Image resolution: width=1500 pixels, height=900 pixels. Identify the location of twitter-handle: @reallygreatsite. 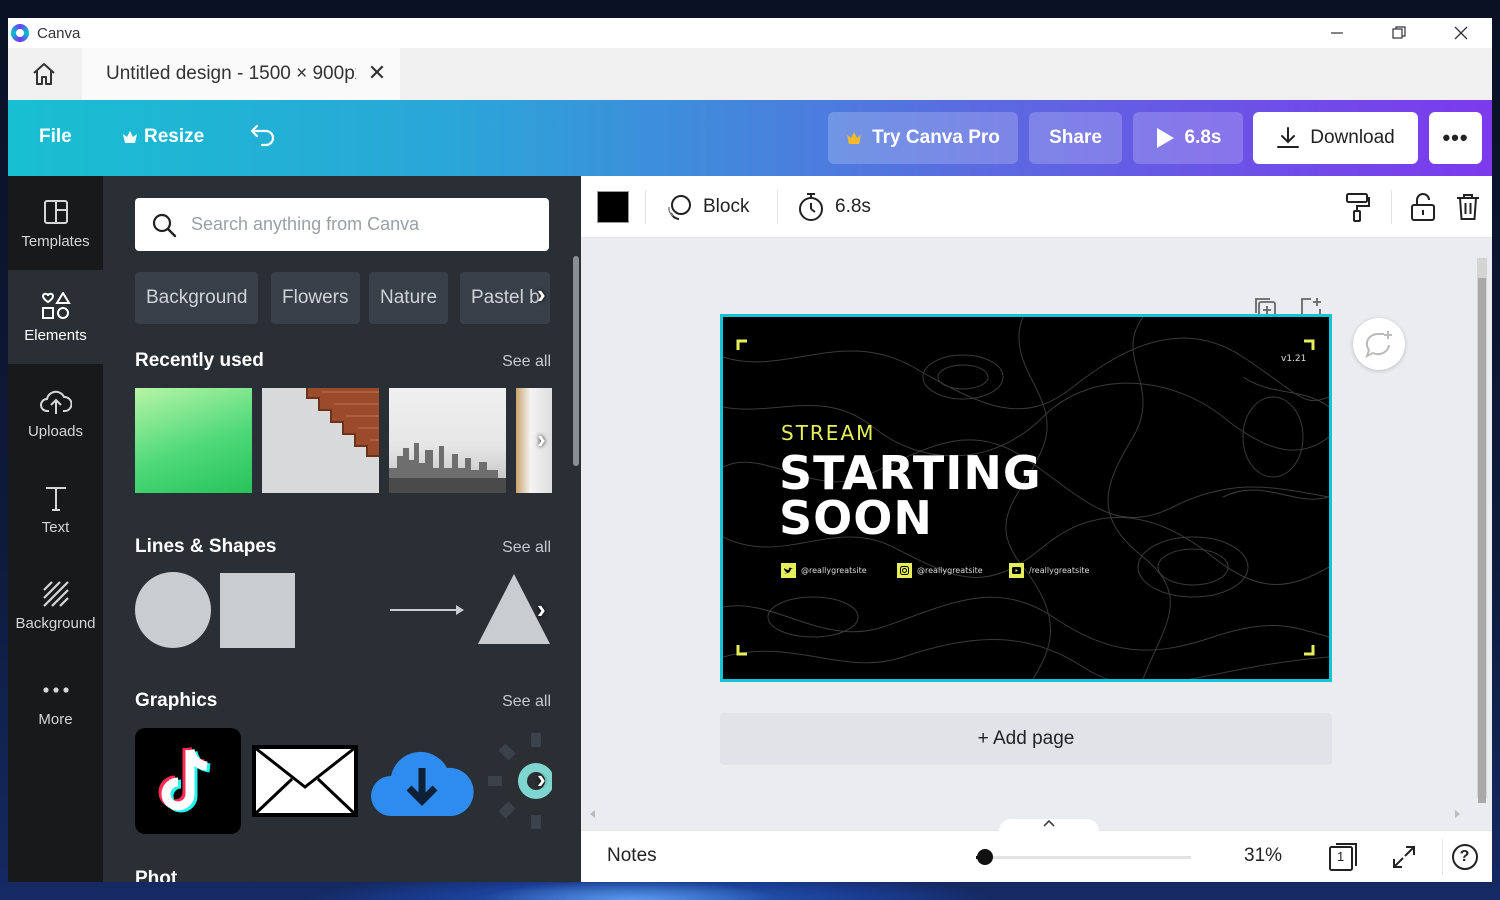
(834, 570).